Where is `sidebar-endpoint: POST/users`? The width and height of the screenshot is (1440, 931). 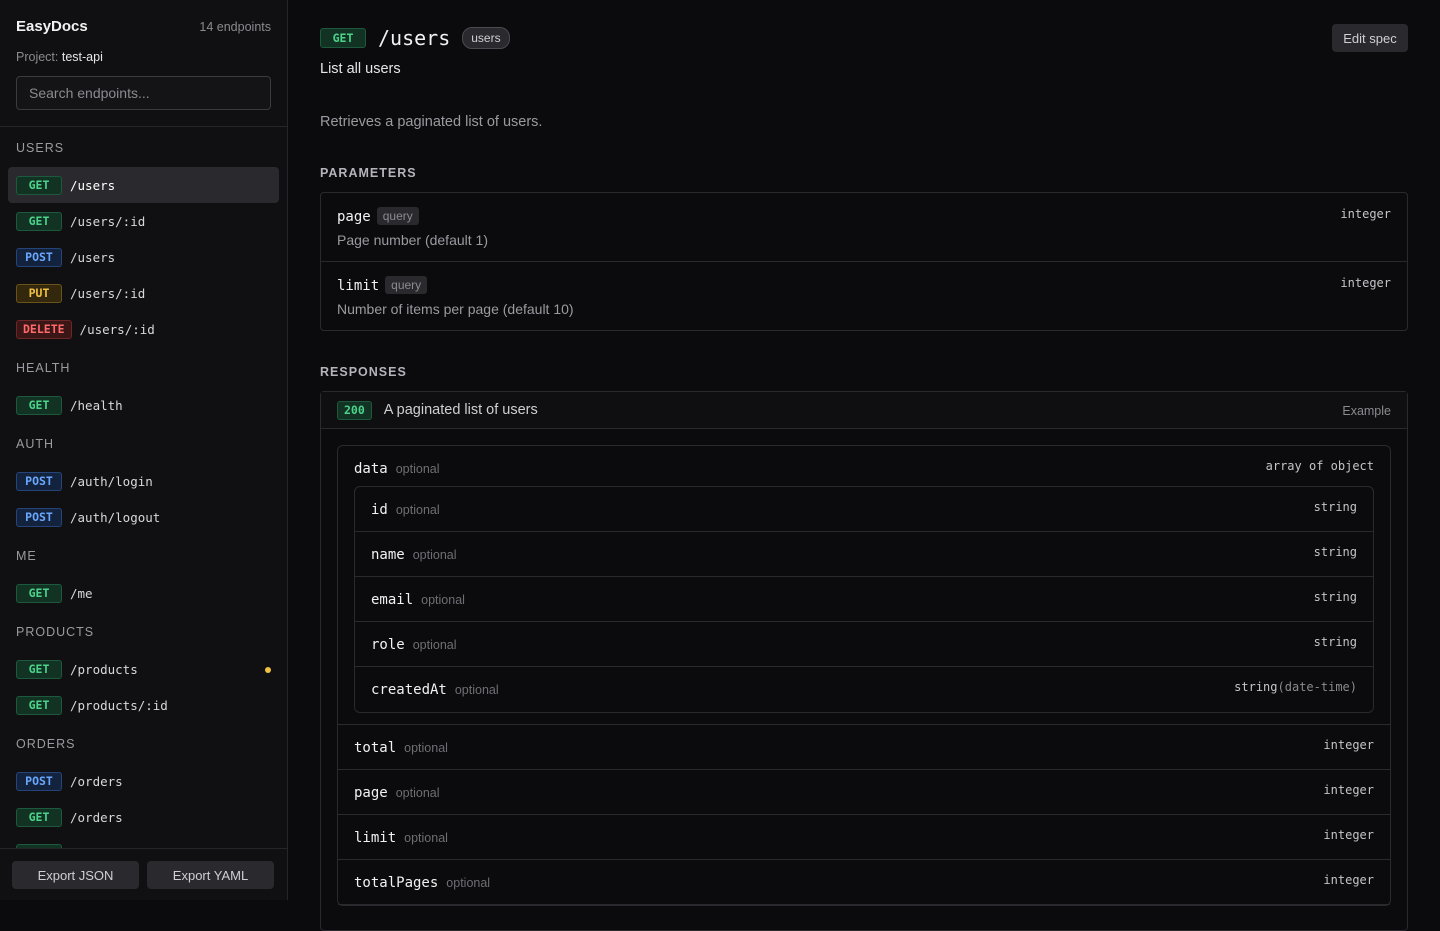
sidebar-endpoint: POST/users is located at coordinates (143, 257).